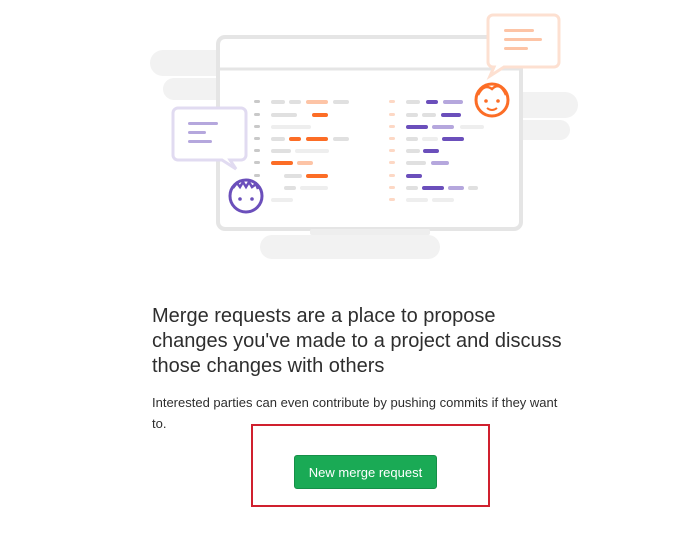 This screenshot has height=539, width=683. I want to click on speech-bubble-right-icon, so click(523, 46).